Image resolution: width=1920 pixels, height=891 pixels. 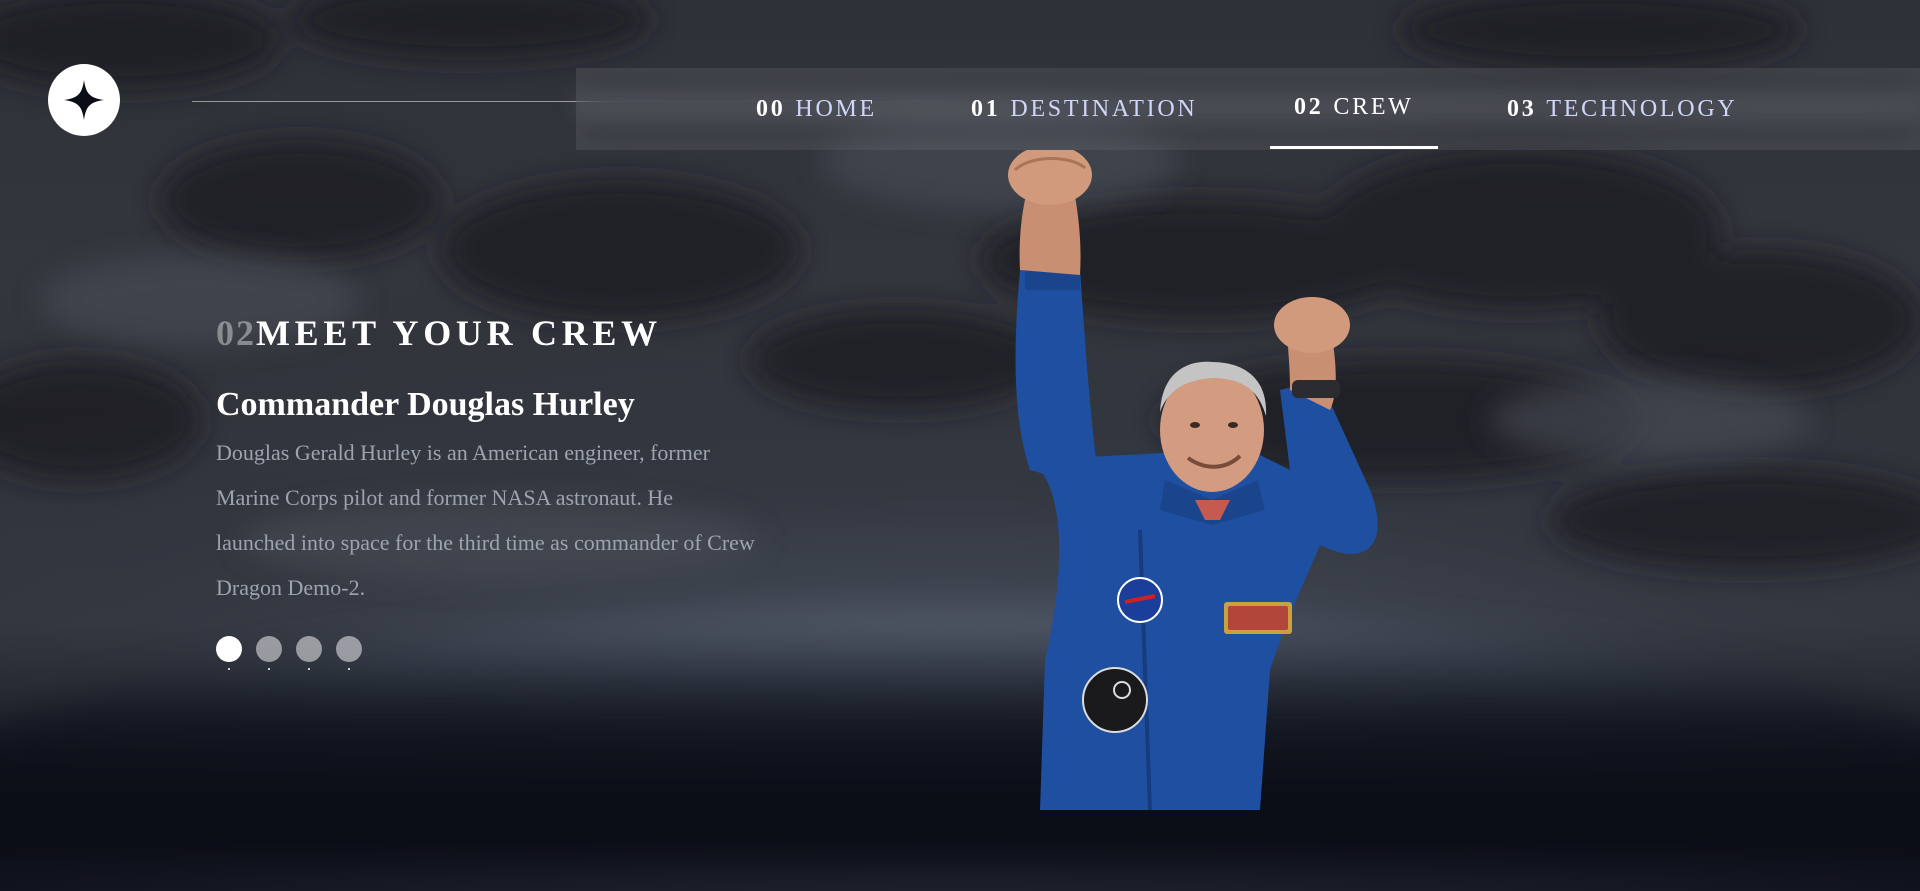 I want to click on crew-member-image, so click(x=1193, y=480).